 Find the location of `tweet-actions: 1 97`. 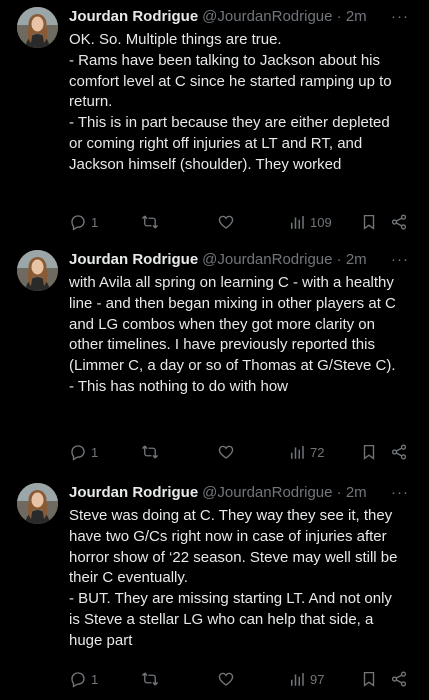

tweet-actions: 1 97 is located at coordinates (241, 679).